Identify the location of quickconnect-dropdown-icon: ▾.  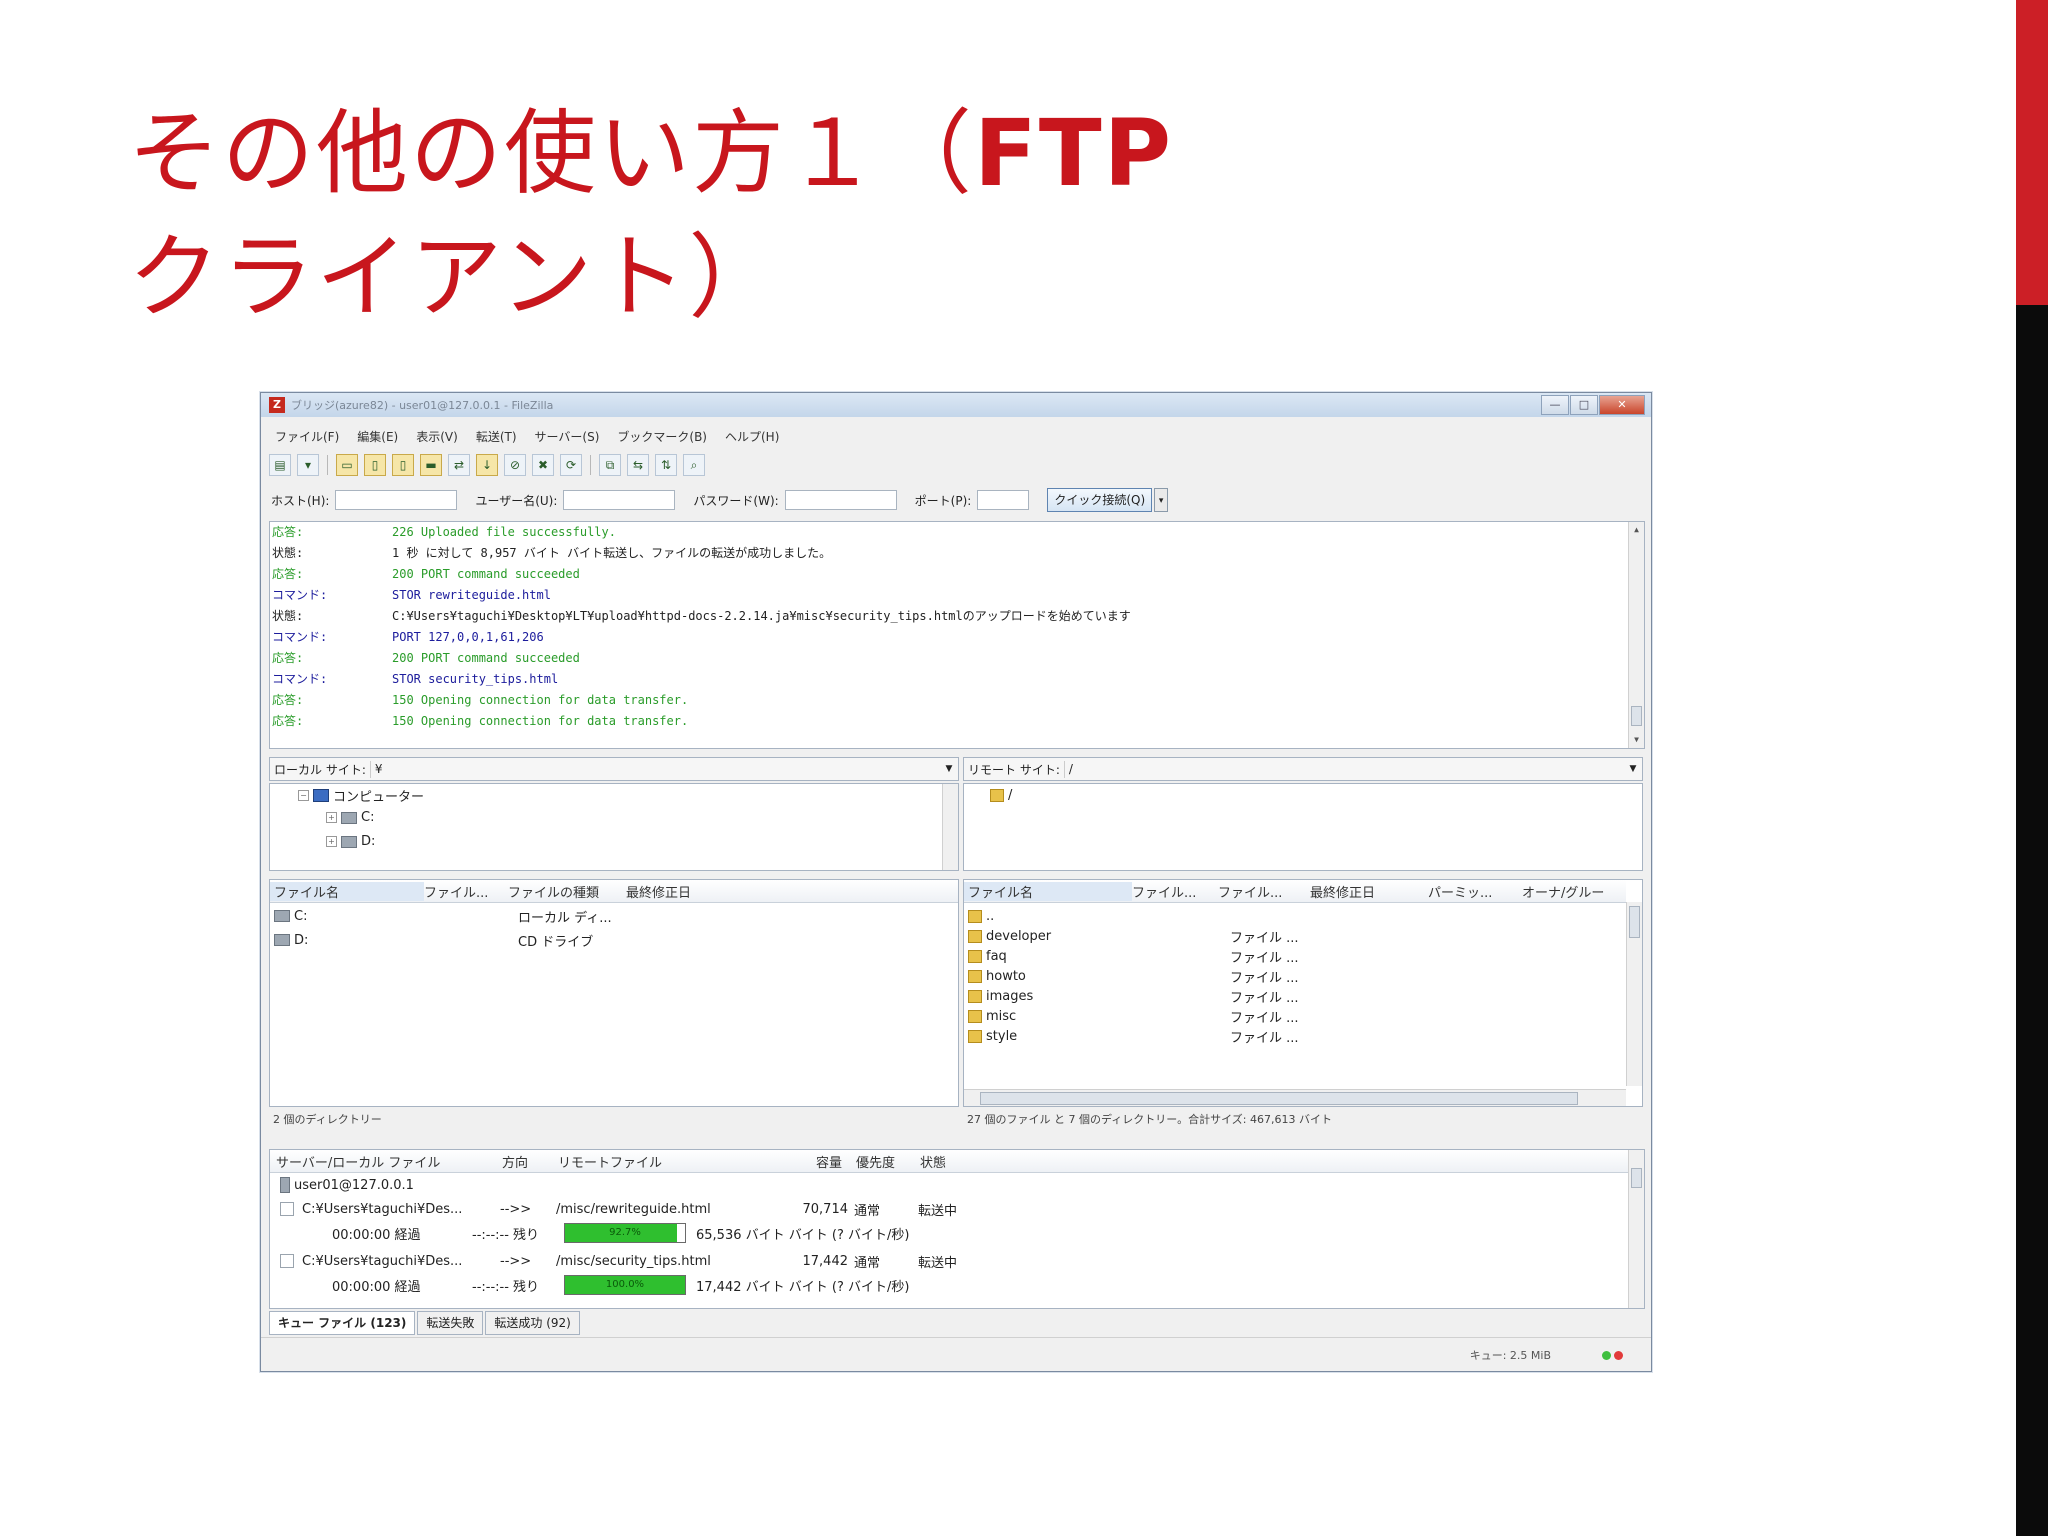
(1161, 500).